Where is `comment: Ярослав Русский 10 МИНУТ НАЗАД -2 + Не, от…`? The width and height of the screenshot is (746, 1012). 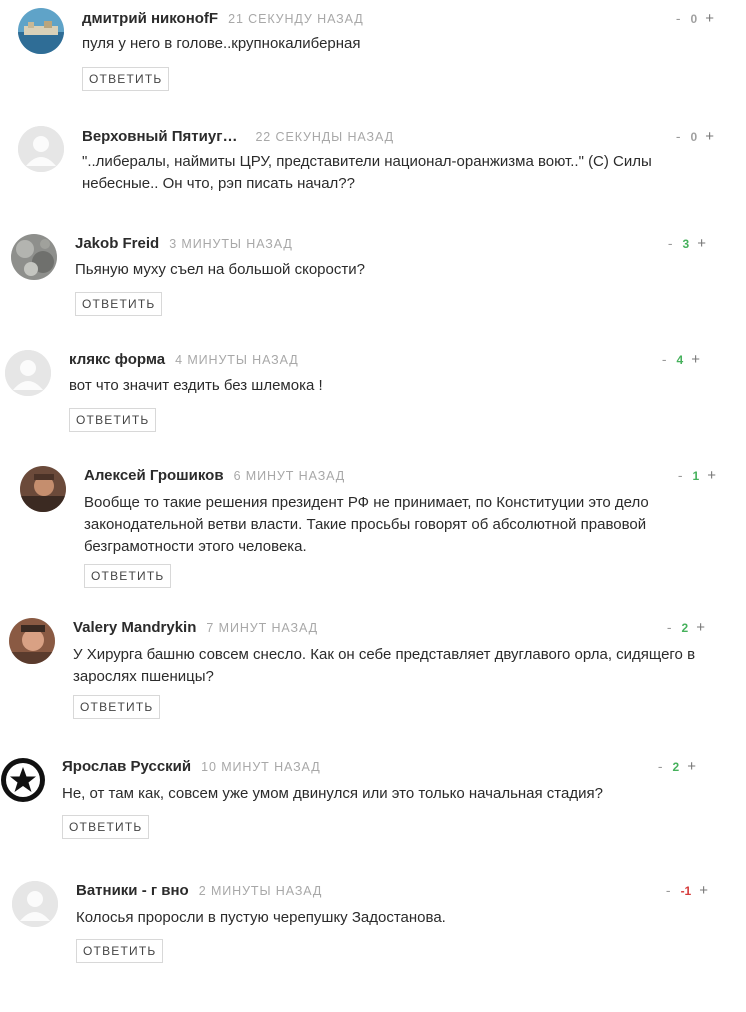
comment: Ярослав Русский 10 МИНУТ НАЗАД -2 + Не, от… is located at coordinates (373, 803).